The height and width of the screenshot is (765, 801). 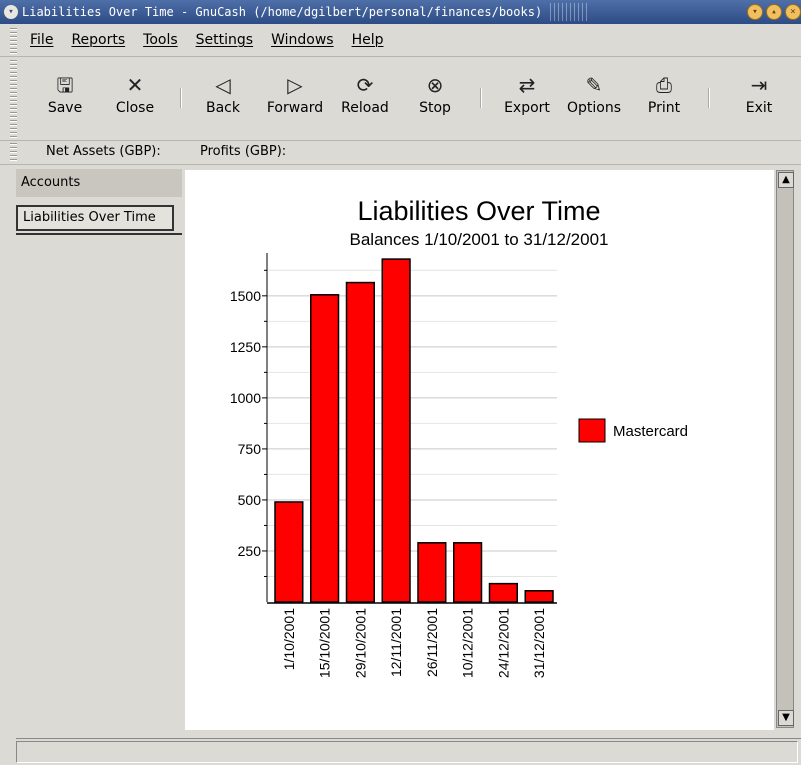 I want to click on stop-button: ⊗ Stop, so click(x=435, y=93).